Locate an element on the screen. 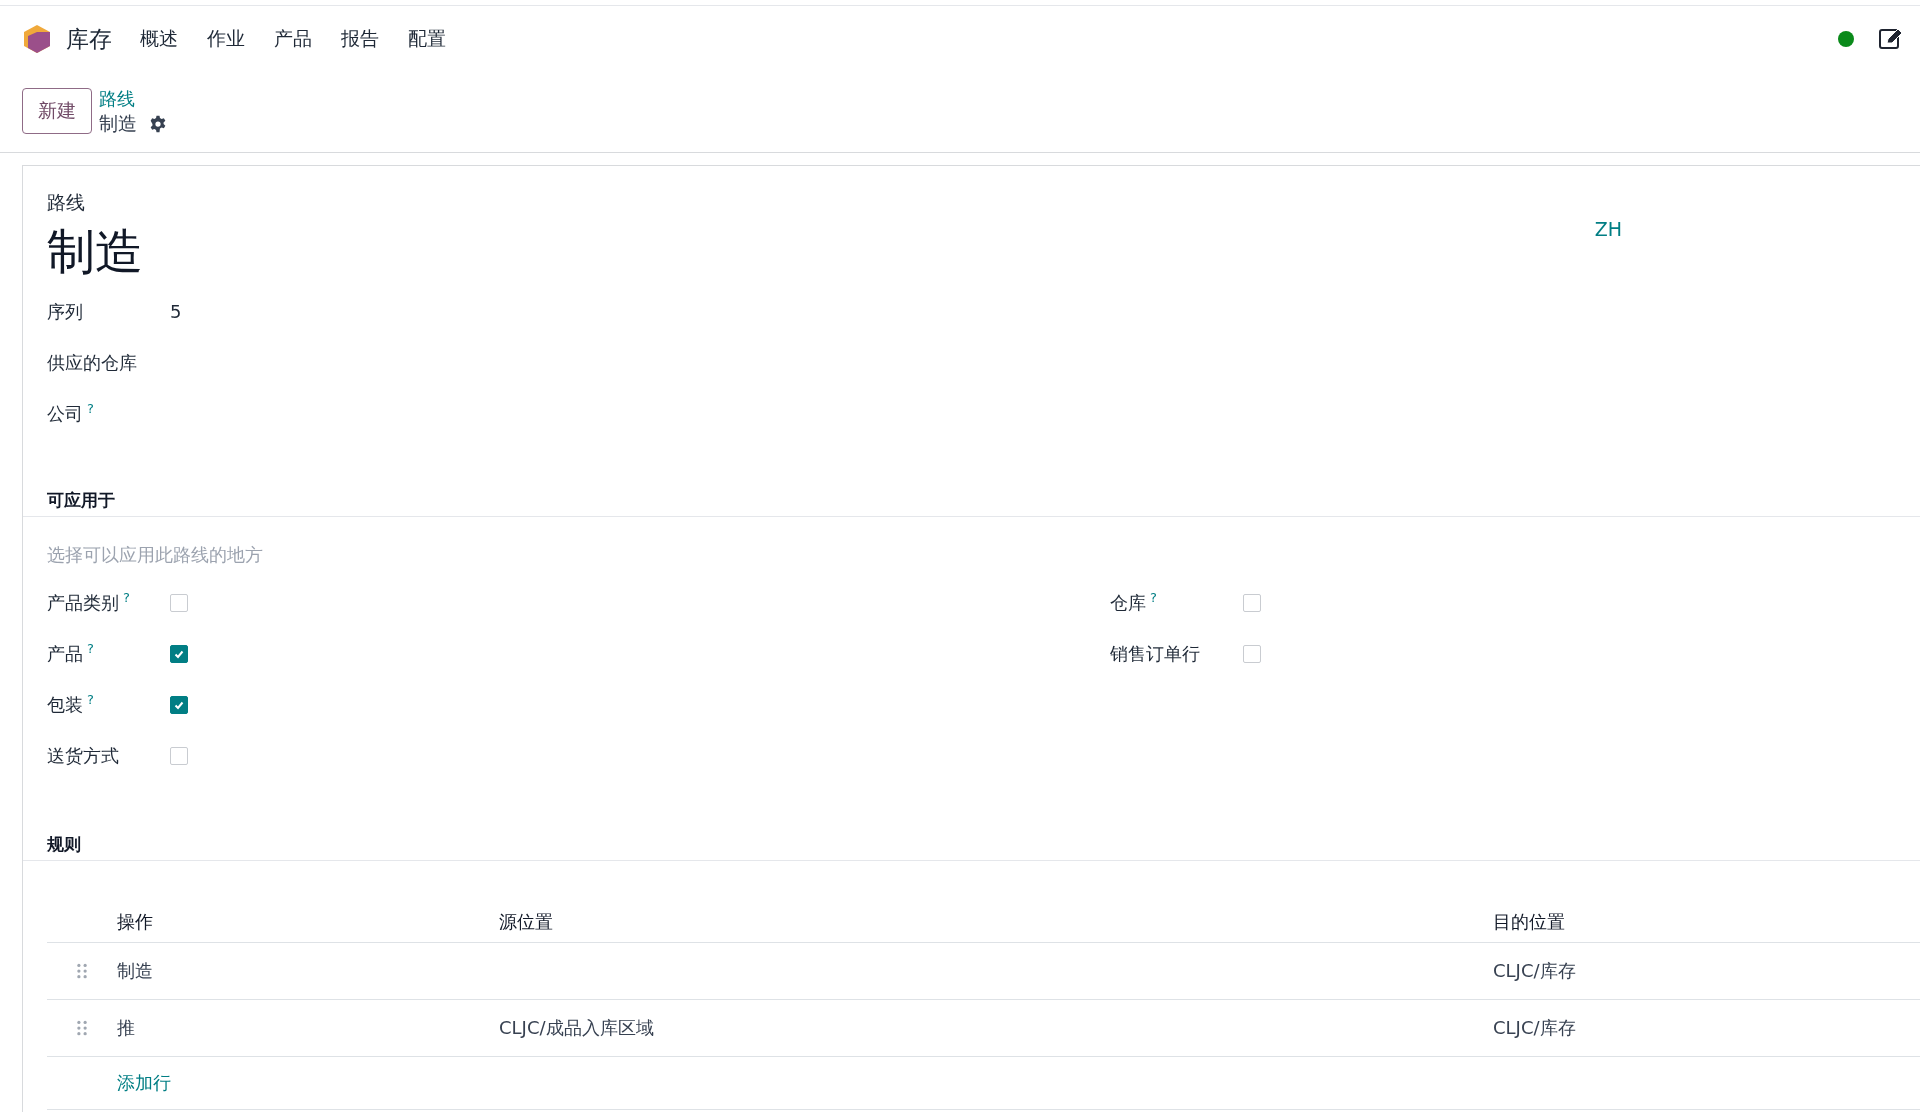 The image size is (1920, 1112). checkbox-label: 产品 is located at coordinates (65, 653).